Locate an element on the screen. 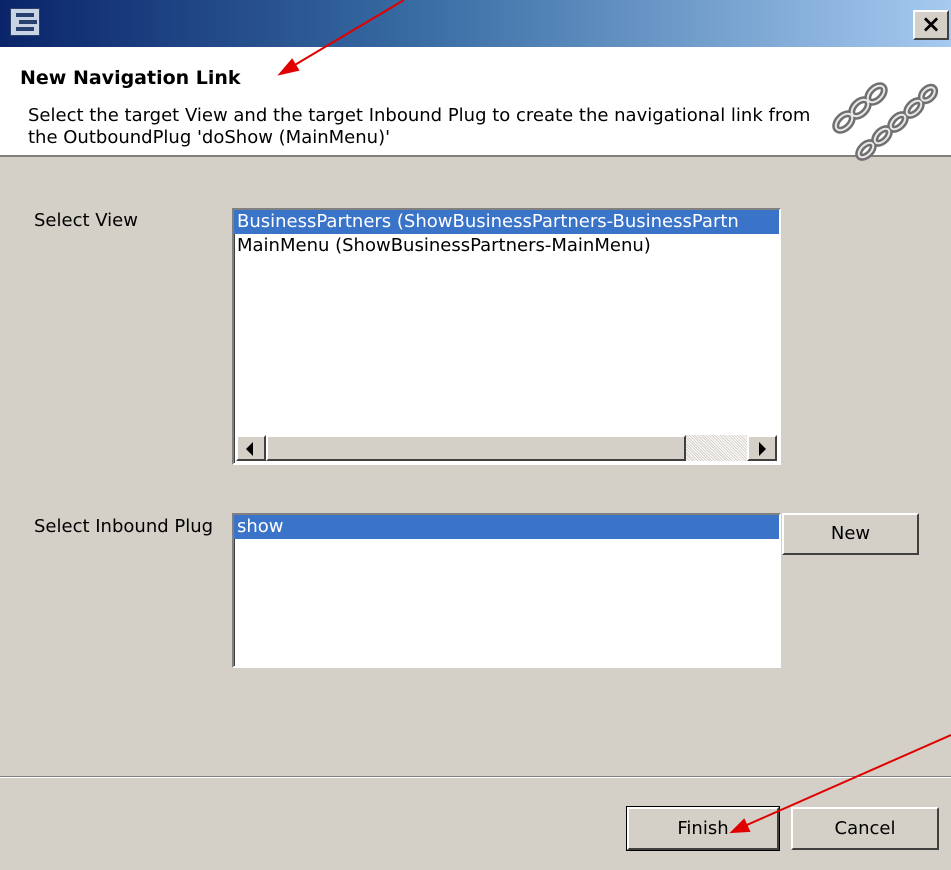 This screenshot has height=870, width=951. cancel-button: Cancel is located at coordinates (865, 828).